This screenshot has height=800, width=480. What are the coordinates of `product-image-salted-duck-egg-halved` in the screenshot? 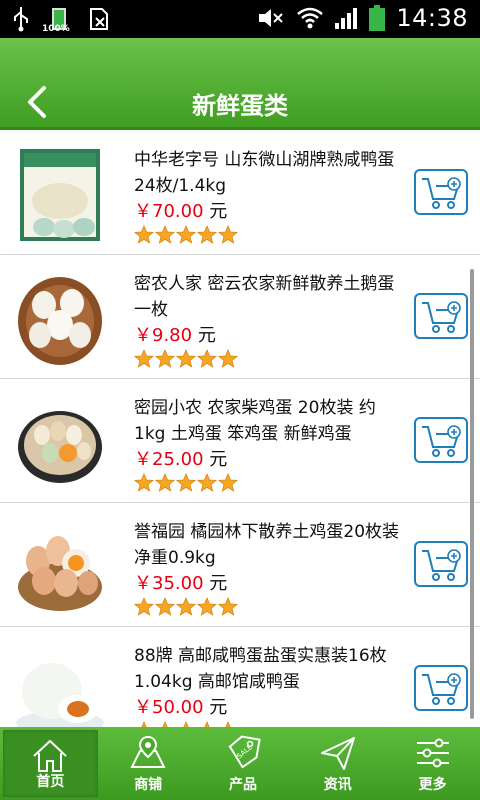 It's located at (60, 695).